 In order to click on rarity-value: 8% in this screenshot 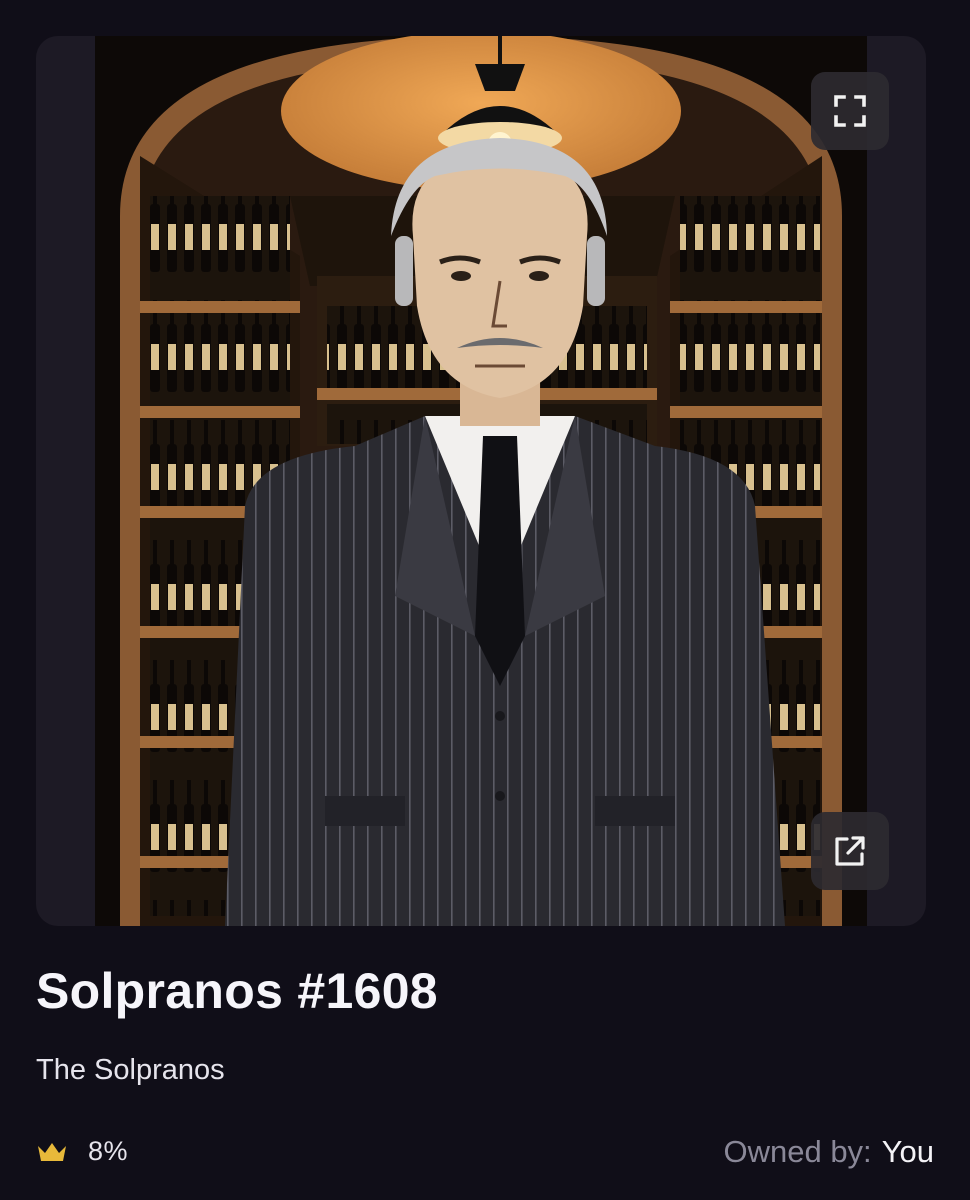, I will do `click(108, 1151)`.